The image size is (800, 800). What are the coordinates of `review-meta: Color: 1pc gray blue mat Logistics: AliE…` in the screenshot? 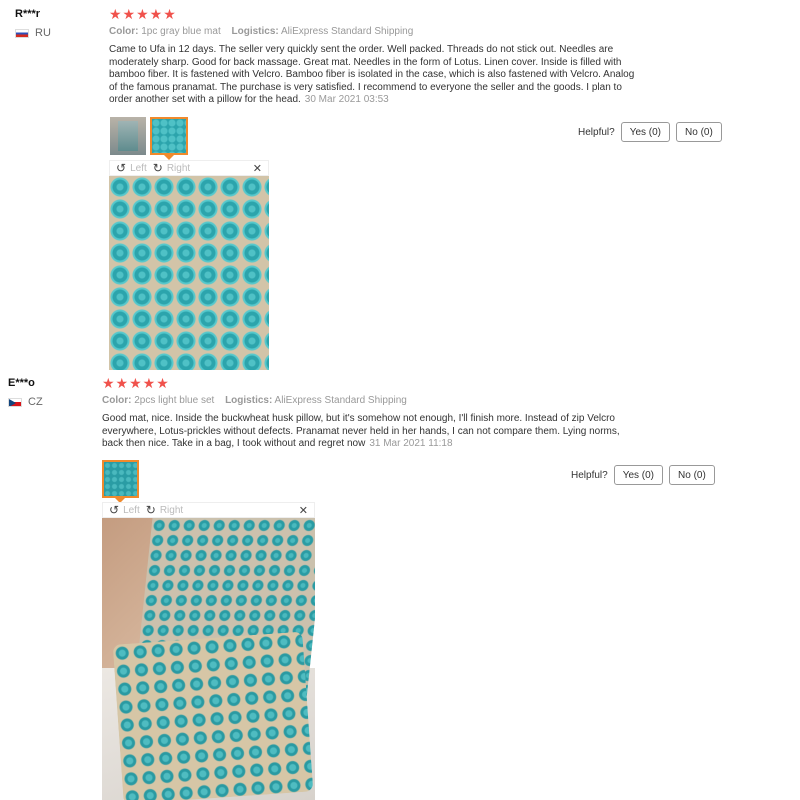 It's located at (261, 31).